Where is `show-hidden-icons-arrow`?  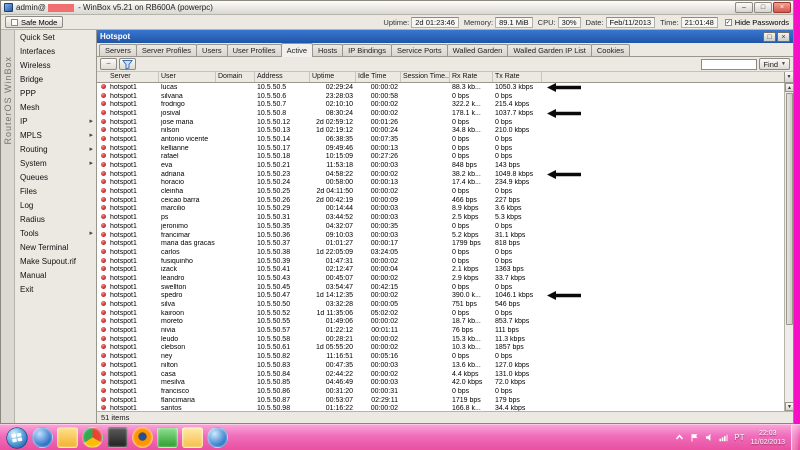 show-hidden-icons-arrow is located at coordinates (679, 438).